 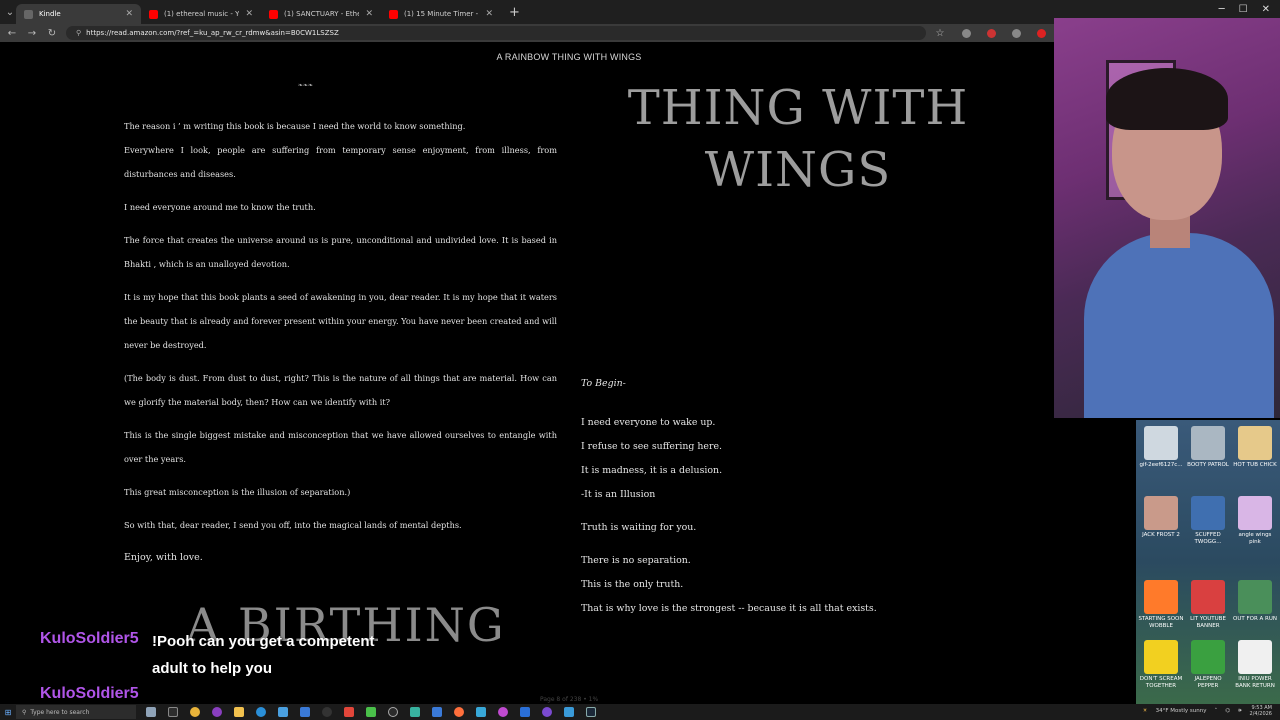 I want to click on chapter-heading: THING WITH WINGS, so click(x=798, y=139).